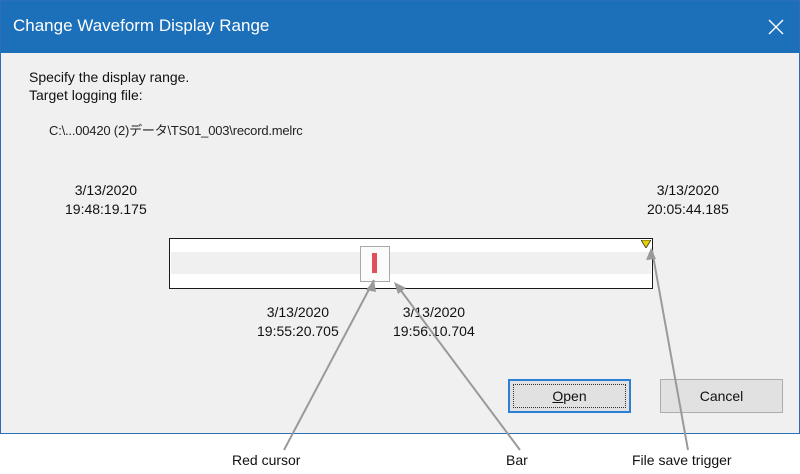 Image resolution: width=800 pixels, height=474 pixels. I want to click on display-range-track, so click(411, 263).